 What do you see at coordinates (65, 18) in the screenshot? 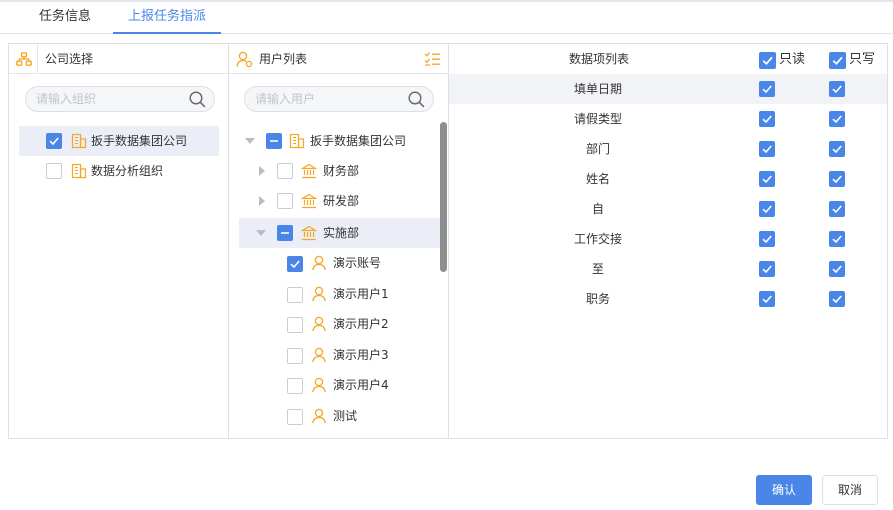
I see `tab-task-info: 任务信息` at bounding box center [65, 18].